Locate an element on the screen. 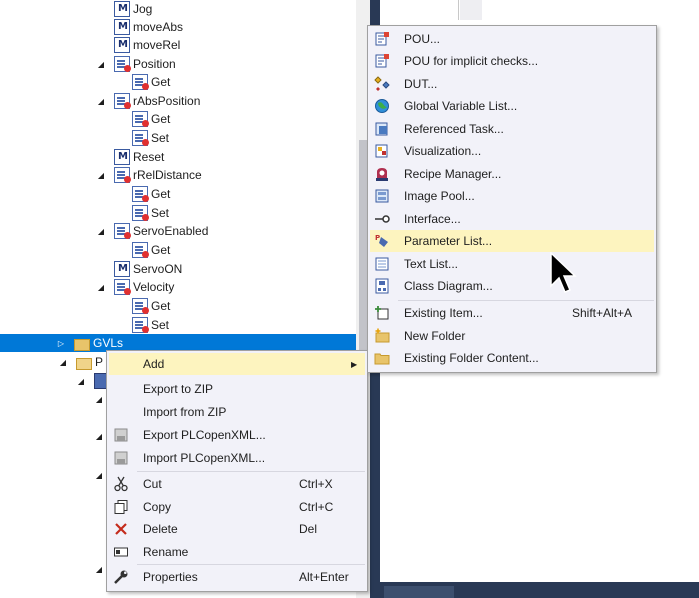  submenu-item-existing-item: Existing Item... Shift+Alt+A is located at coordinates (512, 313).